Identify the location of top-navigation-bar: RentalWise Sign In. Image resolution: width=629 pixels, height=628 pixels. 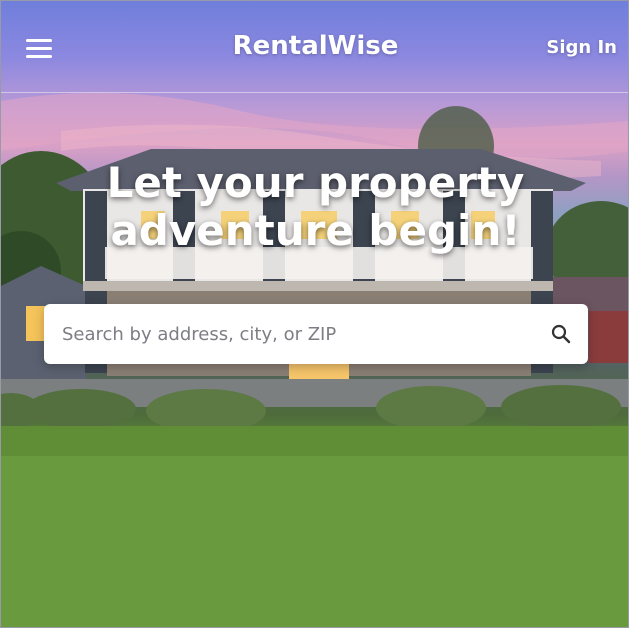
(314, 47).